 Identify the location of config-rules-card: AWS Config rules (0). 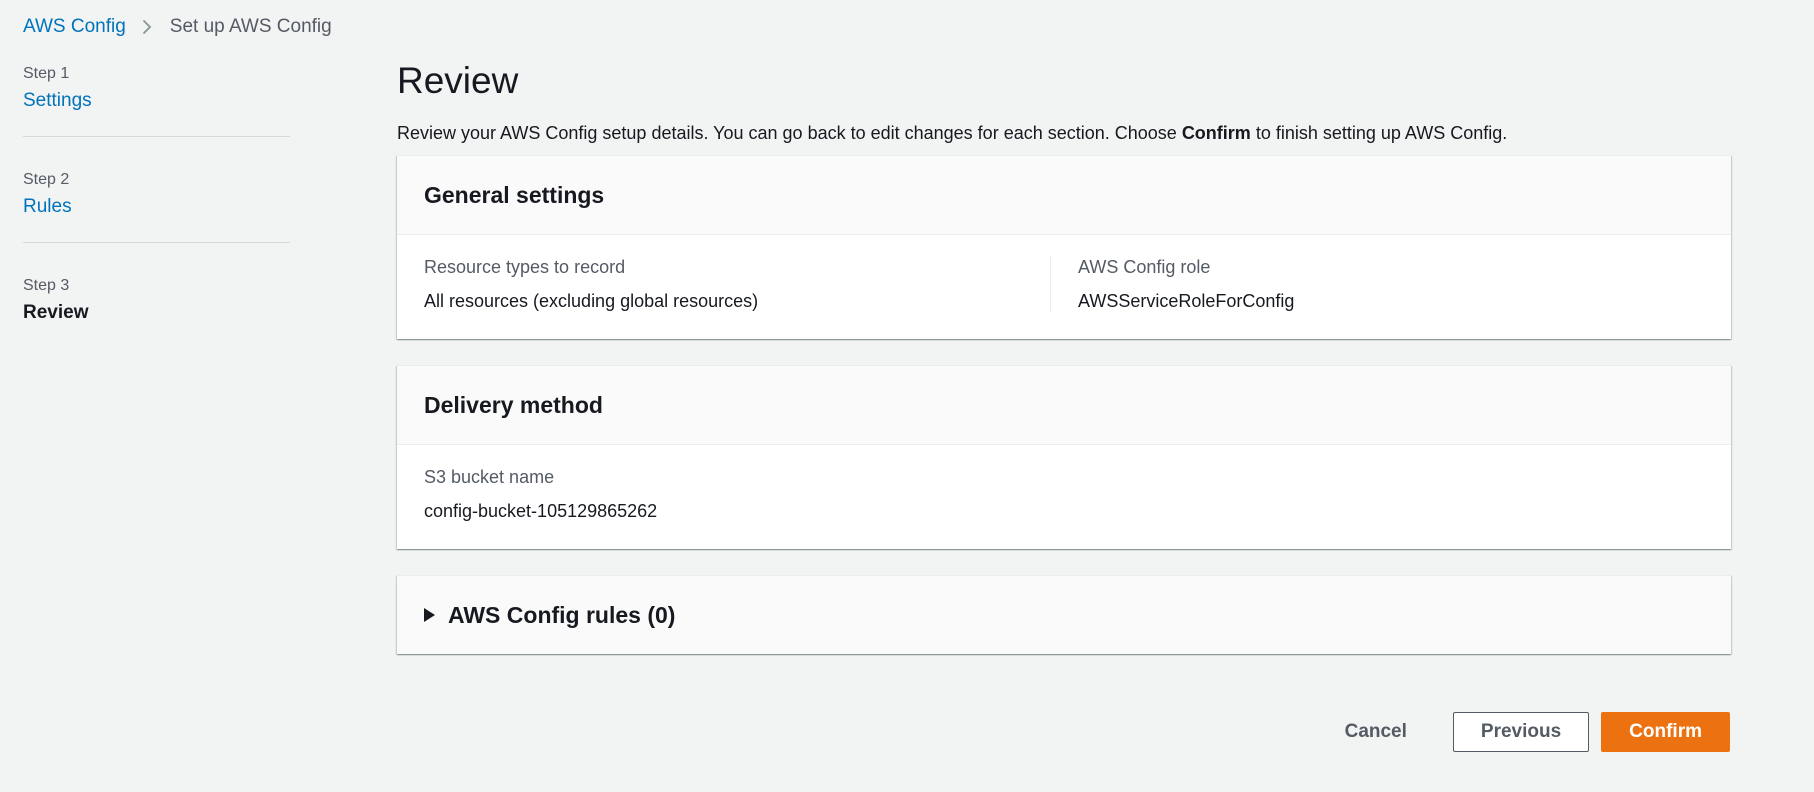
(1064, 614).